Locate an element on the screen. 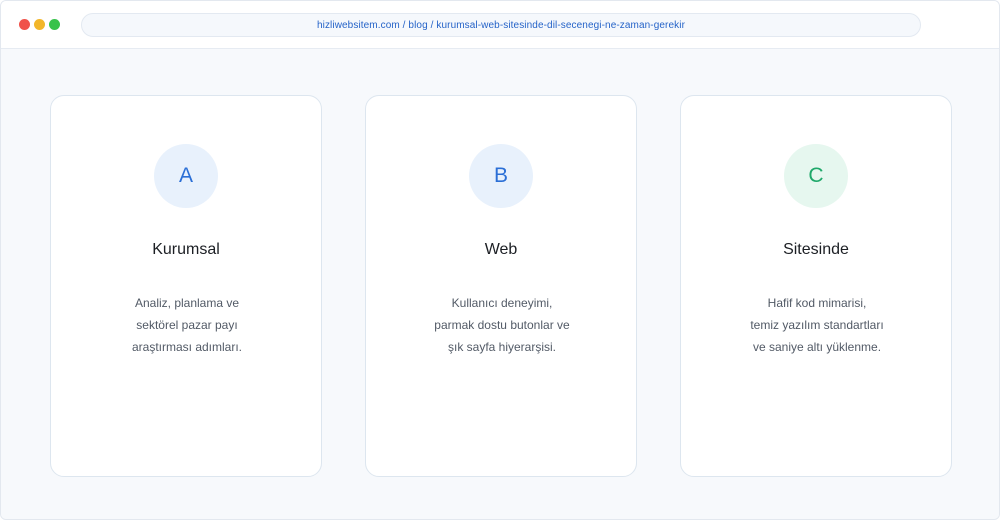 The height and width of the screenshot is (520, 1000). description-line: araştırması adımları. is located at coordinates (187, 347).